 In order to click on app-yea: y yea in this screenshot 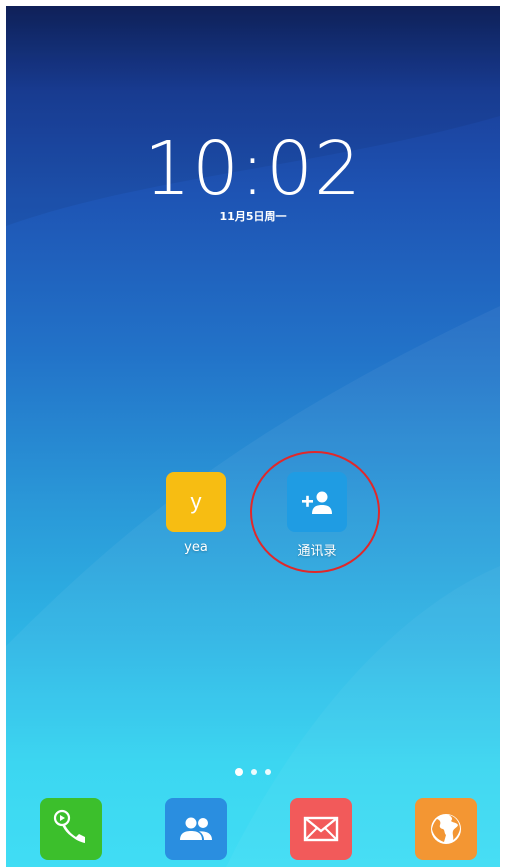, I will do `click(196, 513)`.